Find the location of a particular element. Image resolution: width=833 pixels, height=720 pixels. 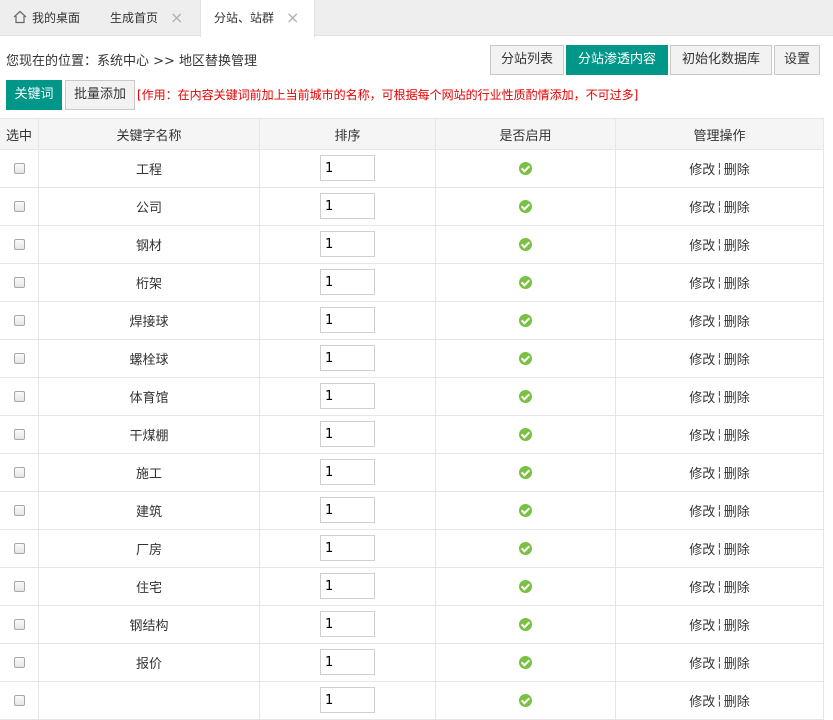

infiltrate-content-button: 分站渗透内容 is located at coordinates (617, 60).